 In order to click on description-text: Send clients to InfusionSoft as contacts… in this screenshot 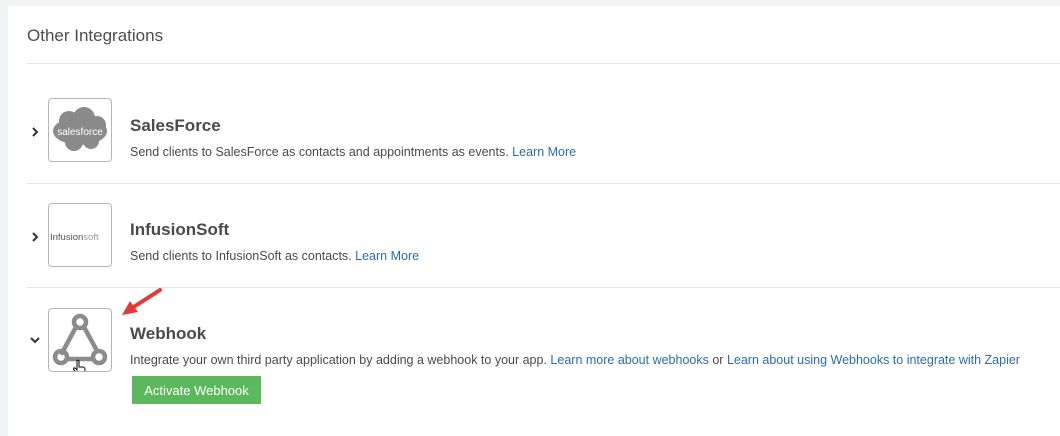, I will do `click(241, 256)`.